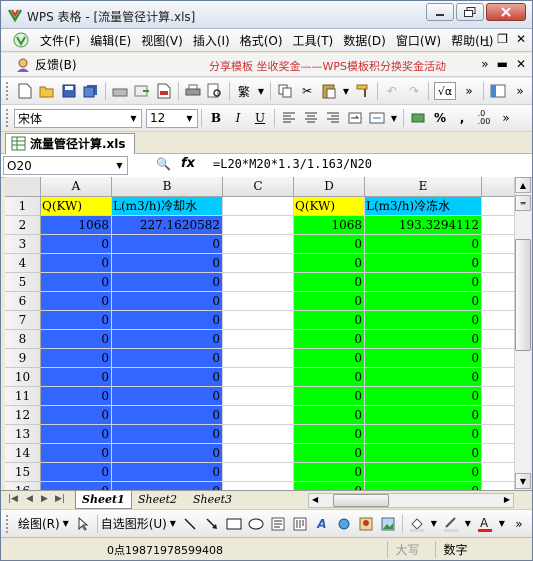 Image resolution: width=533 pixels, height=561 pixels. What do you see at coordinates (23, 377) in the screenshot?
I see `row-header: 10` at bounding box center [23, 377].